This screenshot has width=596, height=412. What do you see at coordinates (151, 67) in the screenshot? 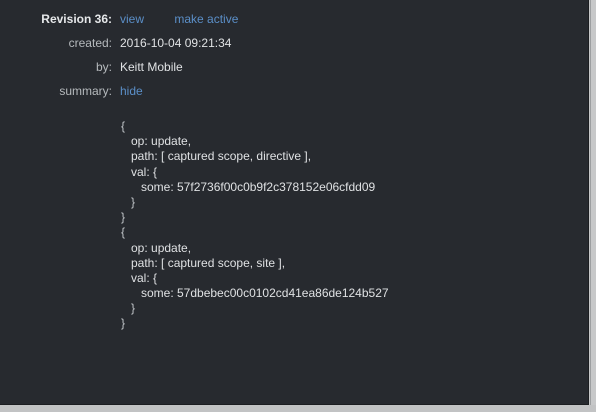
I see `by-value: Keitt Mobile` at bounding box center [151, 67].